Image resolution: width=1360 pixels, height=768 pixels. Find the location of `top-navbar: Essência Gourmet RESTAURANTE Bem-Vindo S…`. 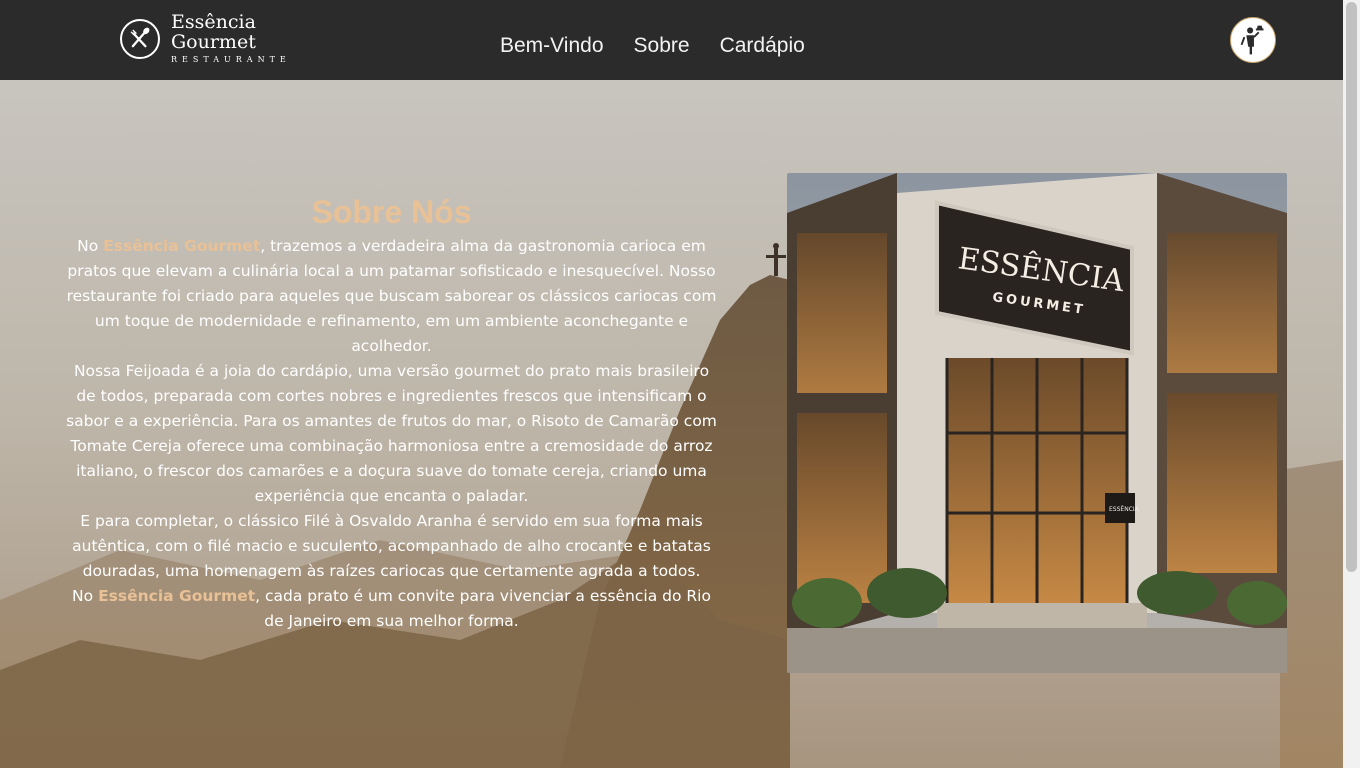

top-navbar: Essência Gourmet RESTAURANTE Bem-Vindo S… is located at coordinates (671, 40).